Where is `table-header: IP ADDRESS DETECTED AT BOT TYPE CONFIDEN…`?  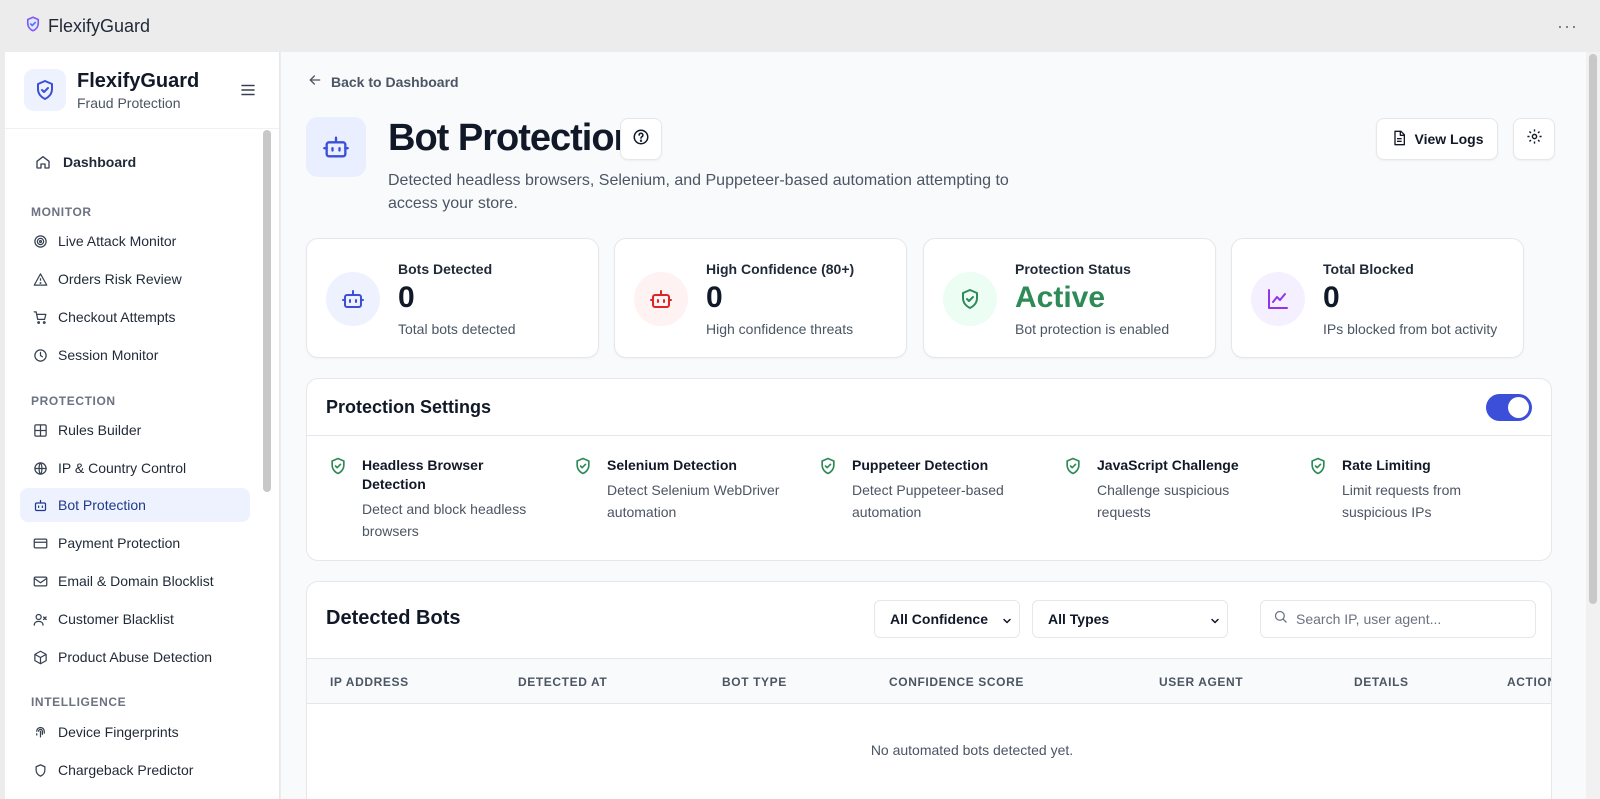 table-header: IP ADDRESS DETECTED AT BOT TYPE CONFIDEN… is located at coordinates (929, 681).